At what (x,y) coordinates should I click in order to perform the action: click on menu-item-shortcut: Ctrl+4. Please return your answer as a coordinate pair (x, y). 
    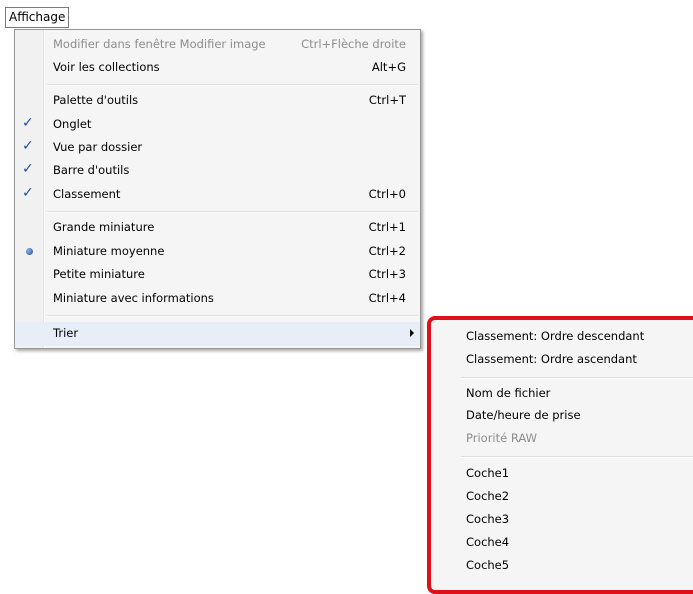
    Looking at the image, I should click on (387, 298).